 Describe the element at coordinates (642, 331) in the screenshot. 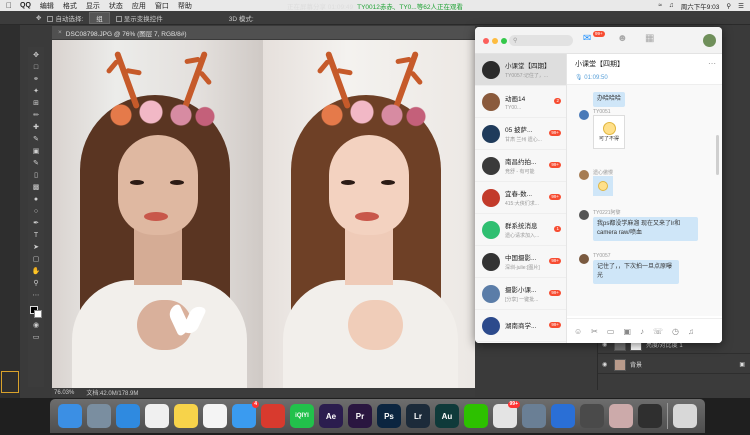

I see `mic-icon: ♪` at that location.